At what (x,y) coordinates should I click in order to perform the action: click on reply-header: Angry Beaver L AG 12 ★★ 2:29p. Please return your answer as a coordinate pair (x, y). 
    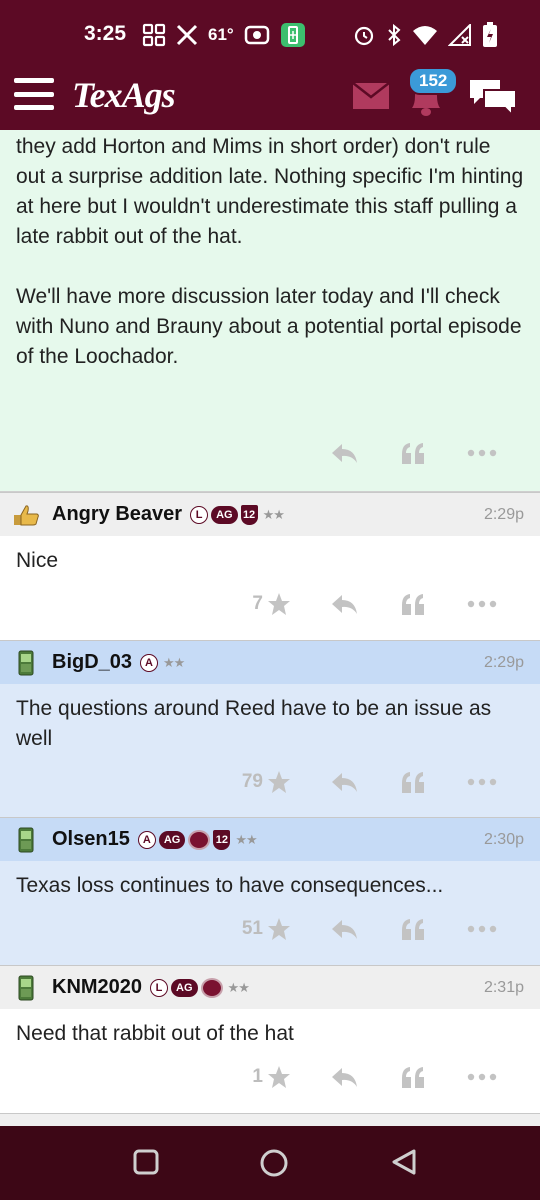
    Looking at the image, I should click on (270, 514).